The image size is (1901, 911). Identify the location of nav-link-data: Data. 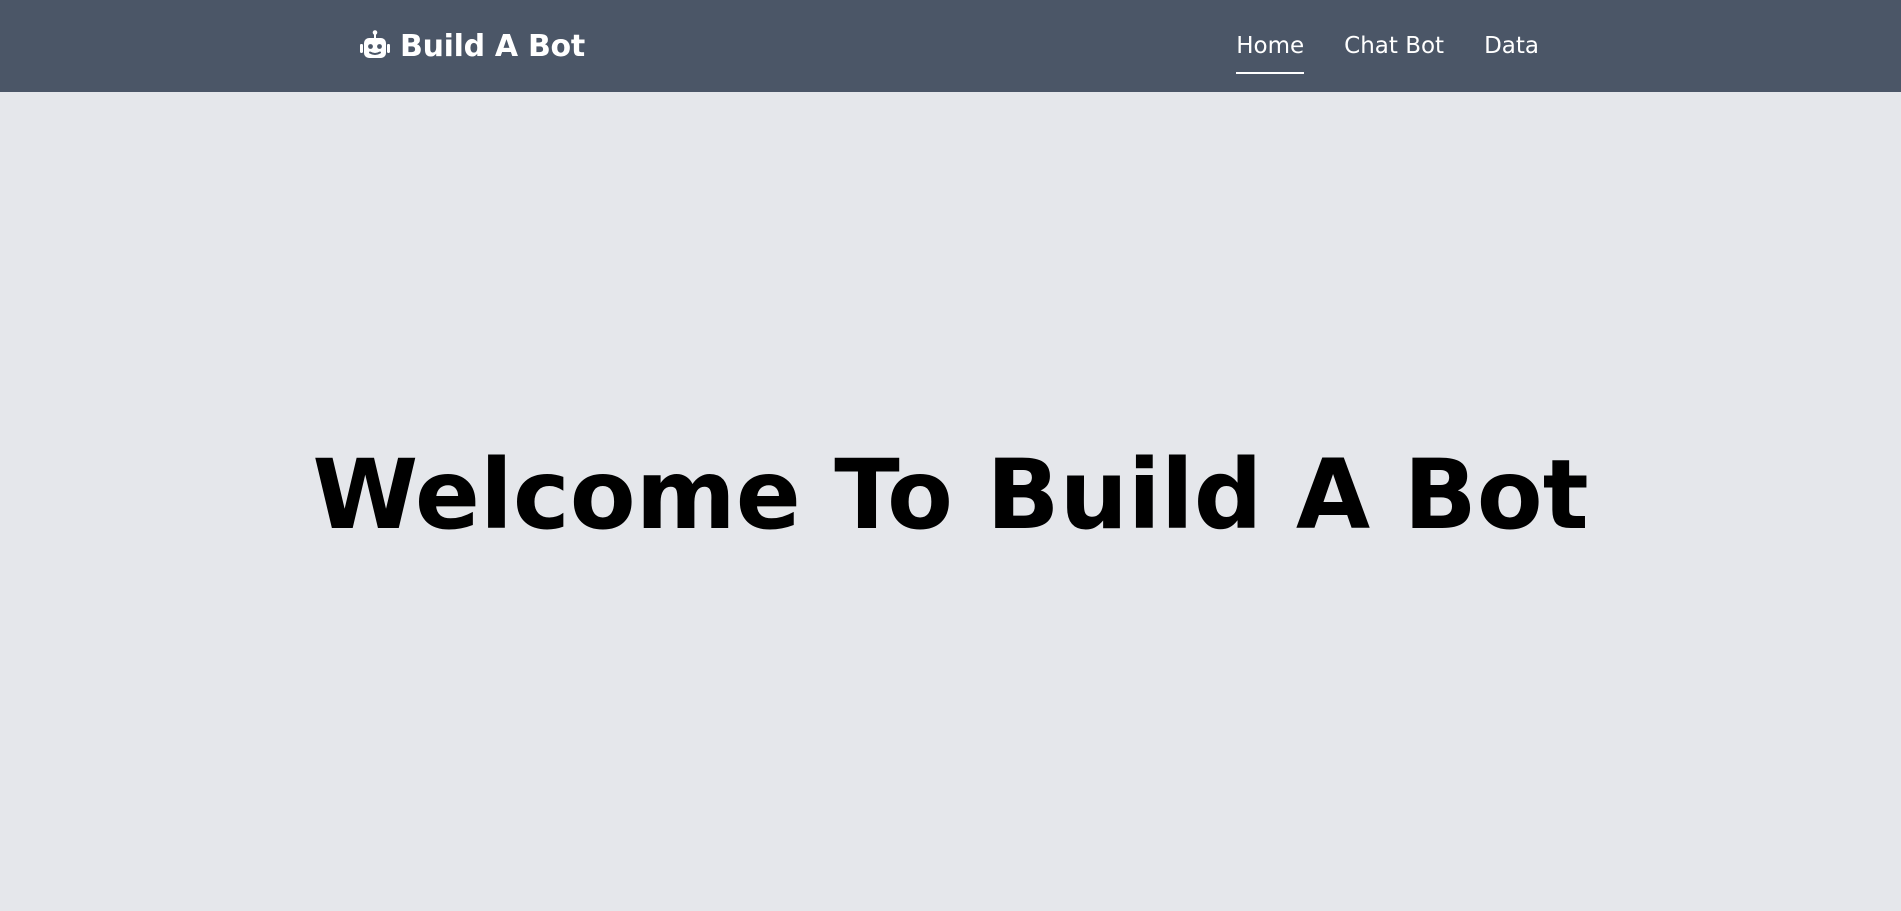
(1511, 46).